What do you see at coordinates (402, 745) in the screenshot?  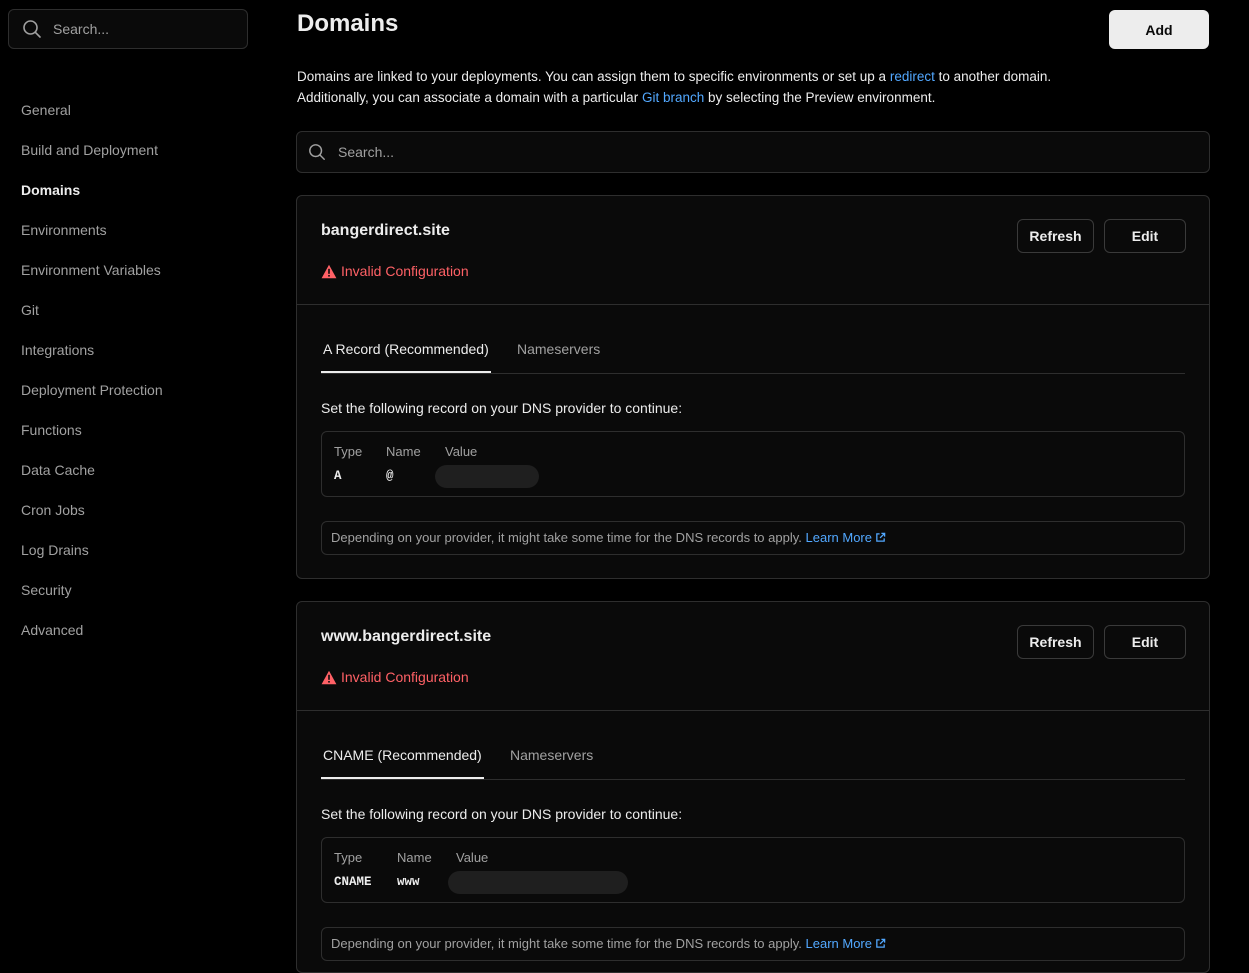 I see `tab-cname: CNAME (Recommended)` at bounding box center [402, 745].